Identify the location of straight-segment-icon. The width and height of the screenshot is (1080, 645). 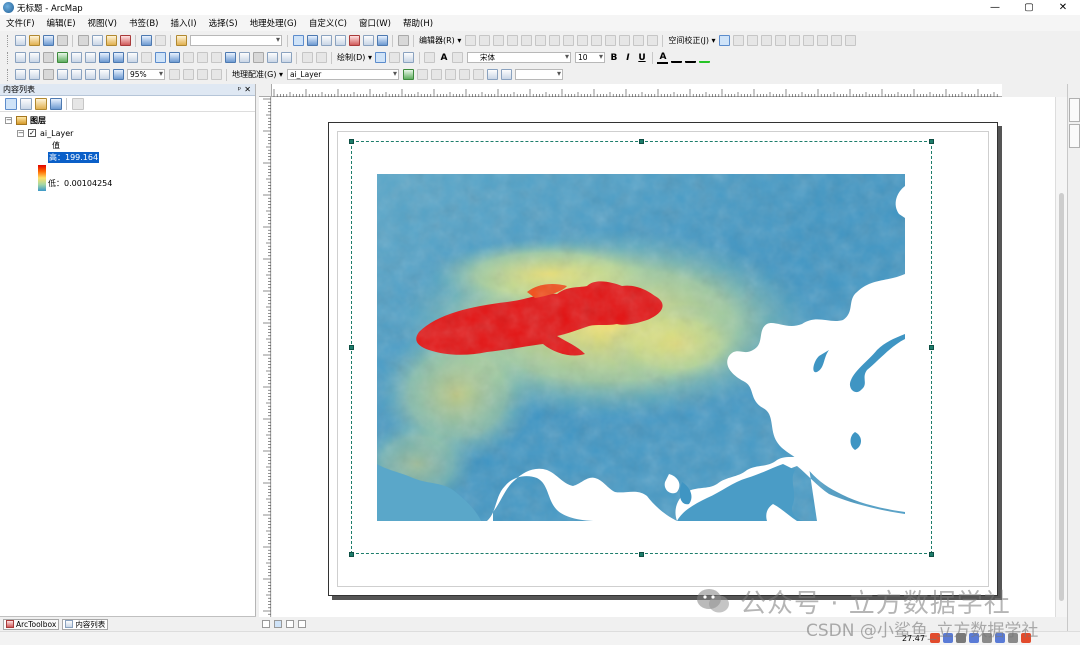
(498, 40).